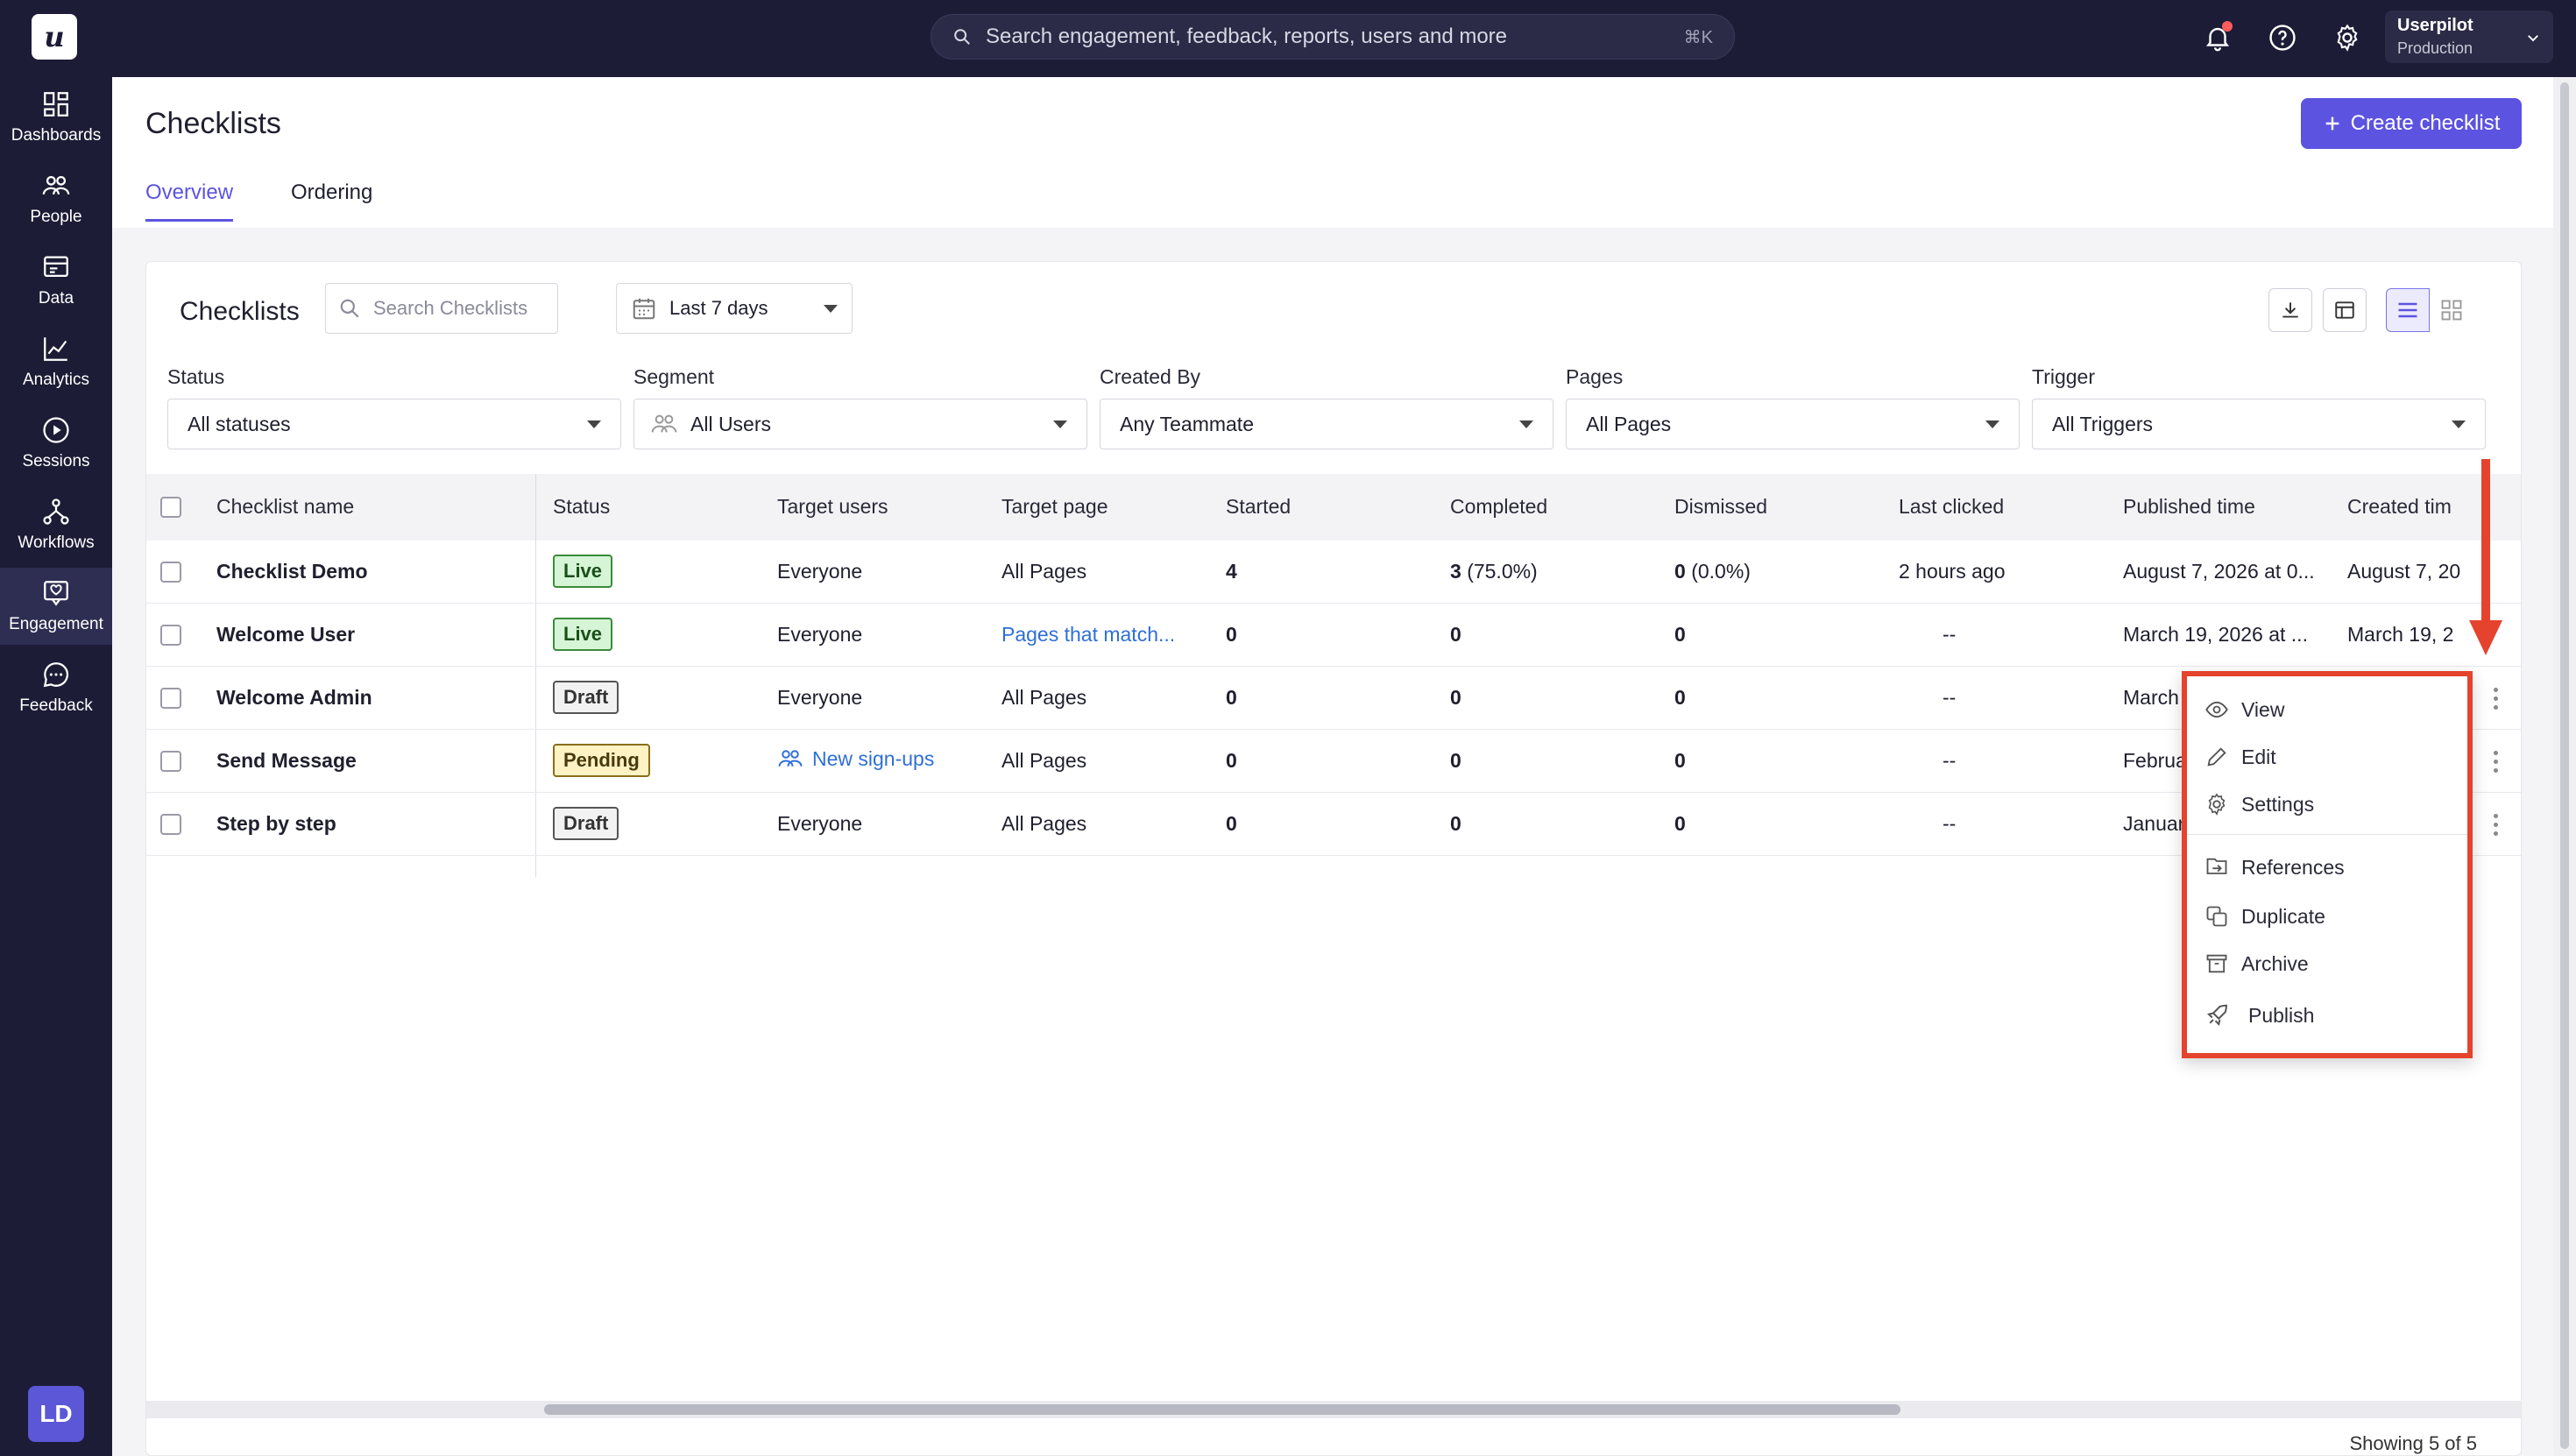 The height and width of the screenshot is (1456, 2576). What do you see at coordinates (56, 443) in the screenshot?
I see `sidebar-item-sessions: Sessions` at bounding box center [56, 443].